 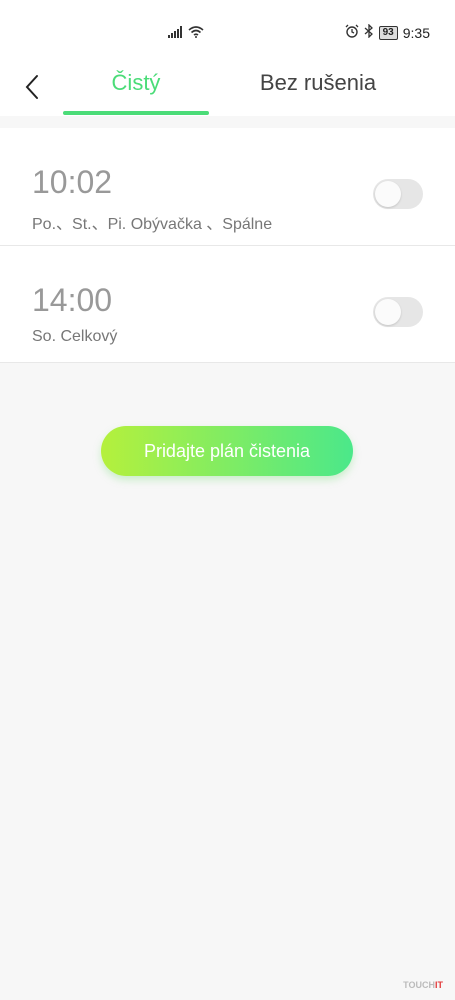 What do you see at coordinates (227, 186) in the screenshot?
I see `schedule-item: 10:02 Po.、St.、Pi. Obývačka 、Spálne` at bounding box center [227, 186].